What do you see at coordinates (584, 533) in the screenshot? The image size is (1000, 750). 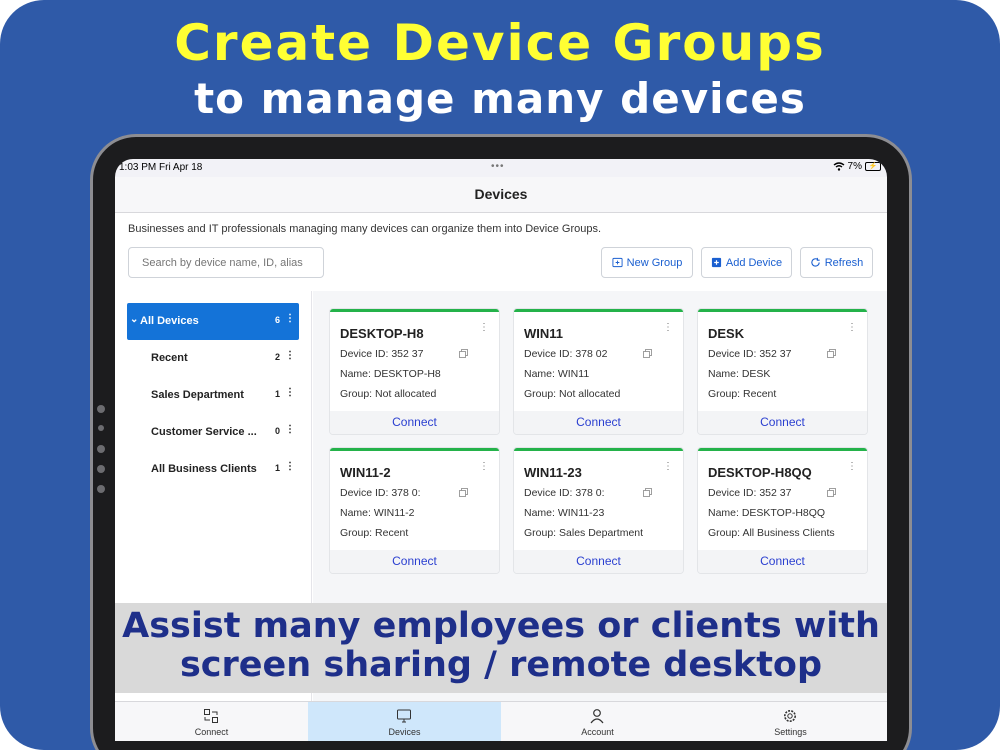 I see `device-group: Group: Sales Department` at bounding box center [584, 533].